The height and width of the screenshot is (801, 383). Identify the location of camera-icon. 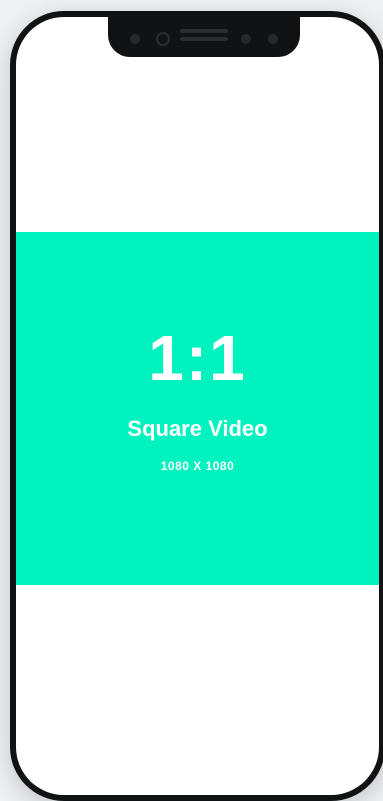
(163, 39).